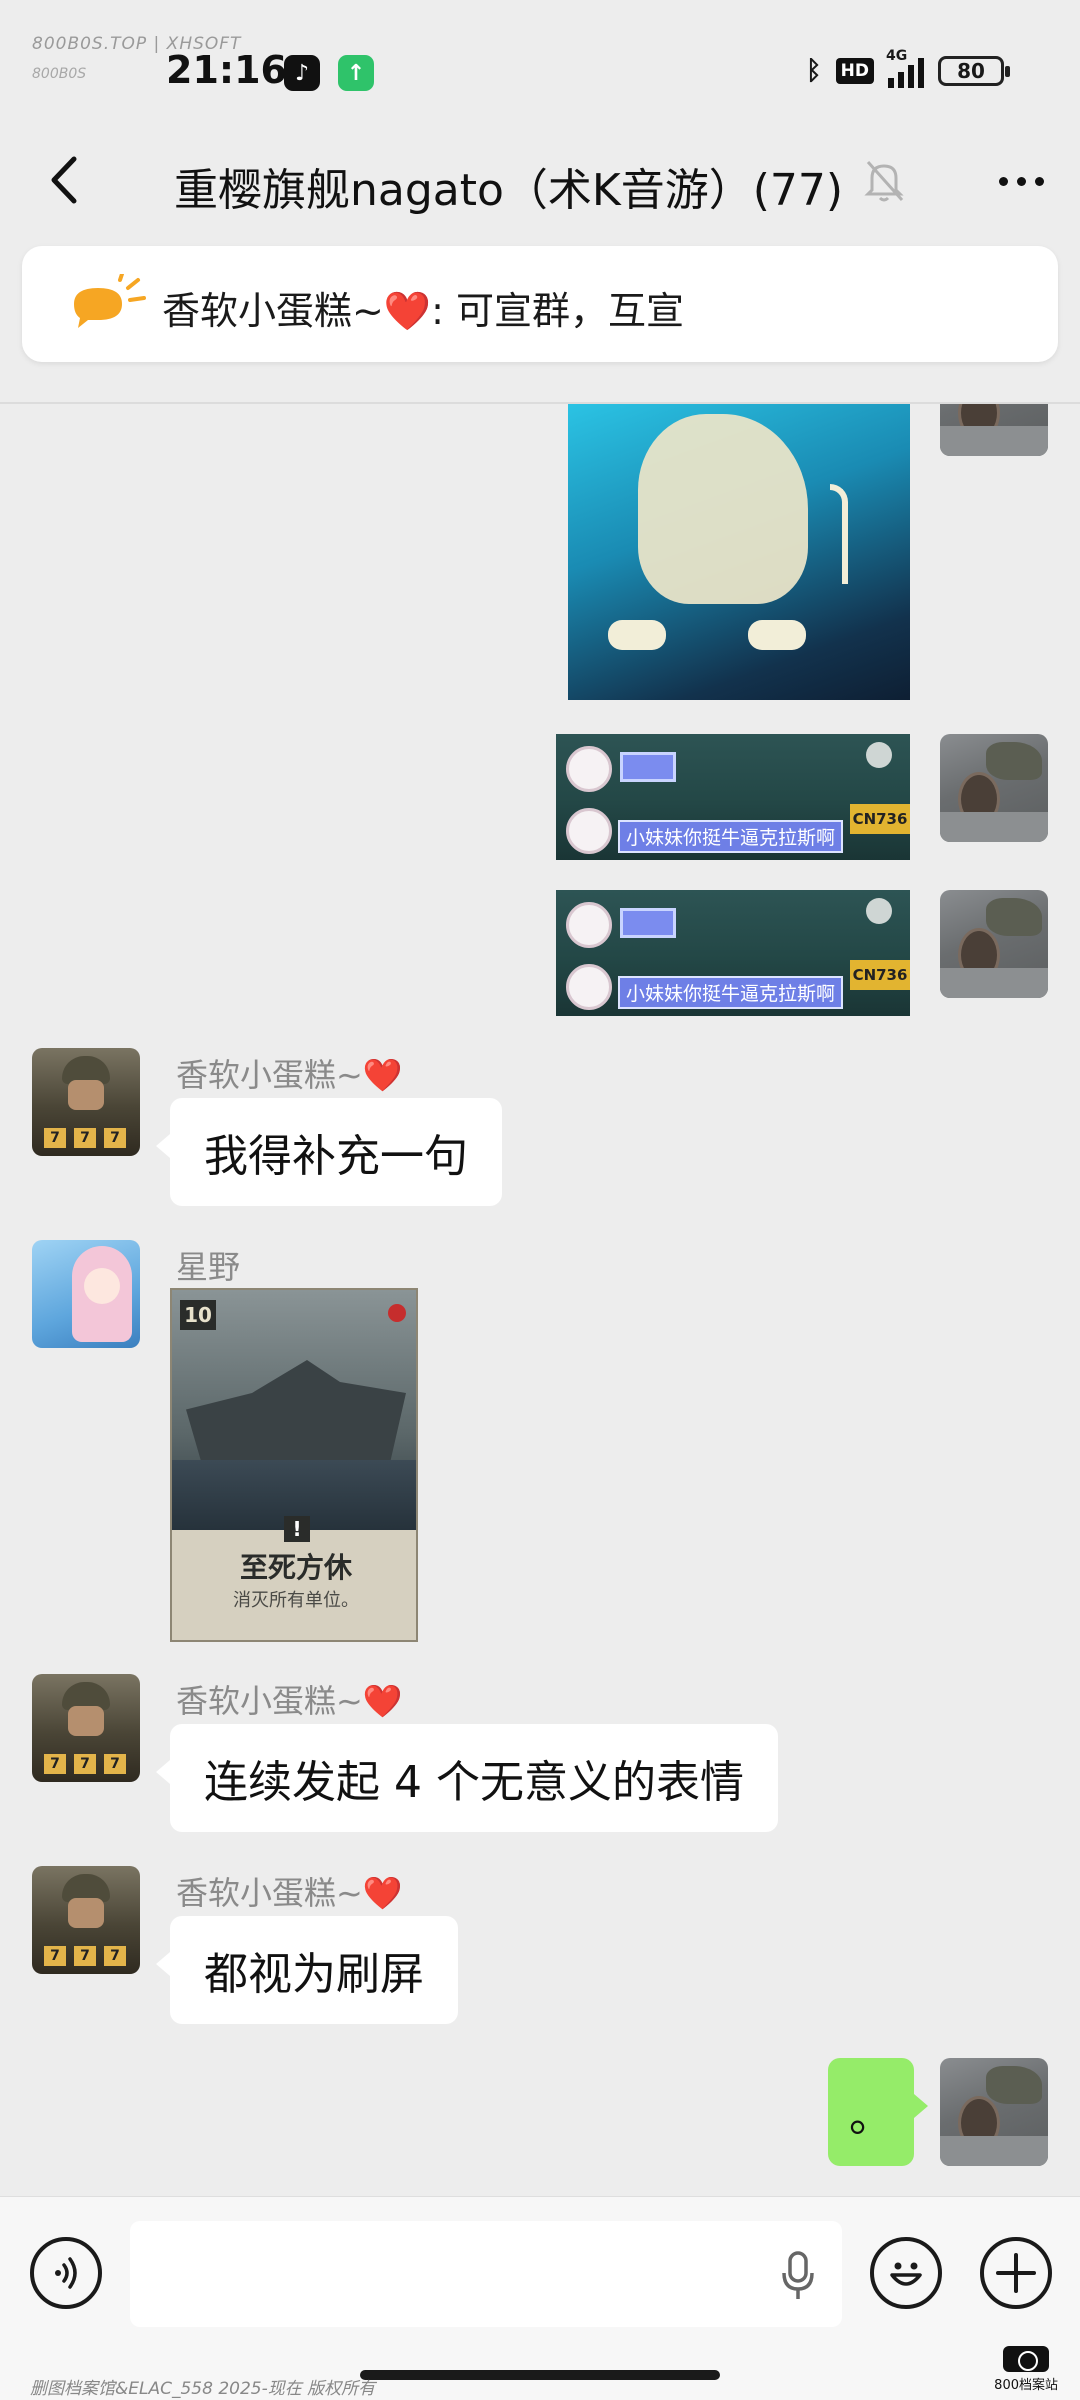  What do you see at coordinates (814, 71) in the screenshot?
I see `bluetooth-icon: ᛒ` at bounding box center [814, 71].